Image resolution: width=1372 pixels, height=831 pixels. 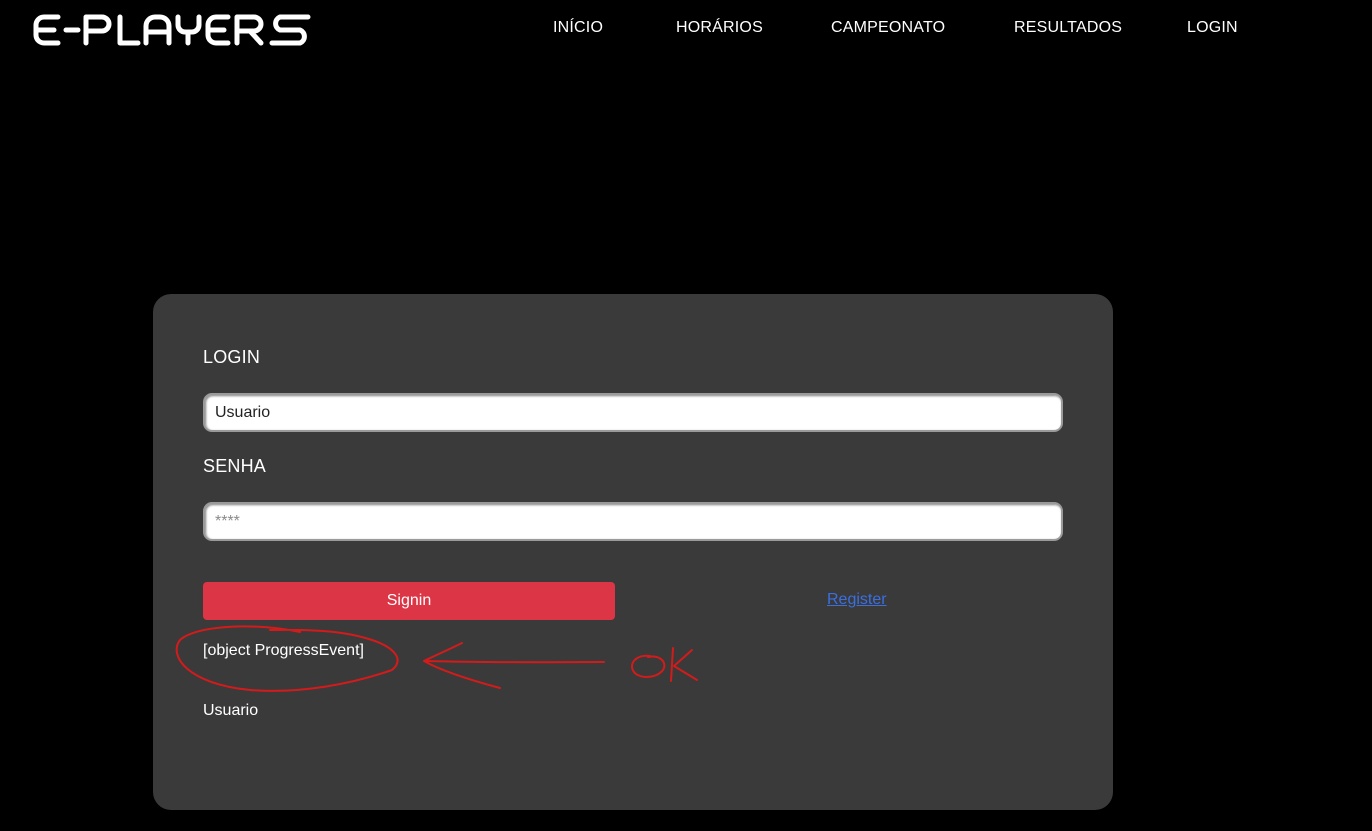 I want to click on username-display: Usuario, so click(x=231, y=710).